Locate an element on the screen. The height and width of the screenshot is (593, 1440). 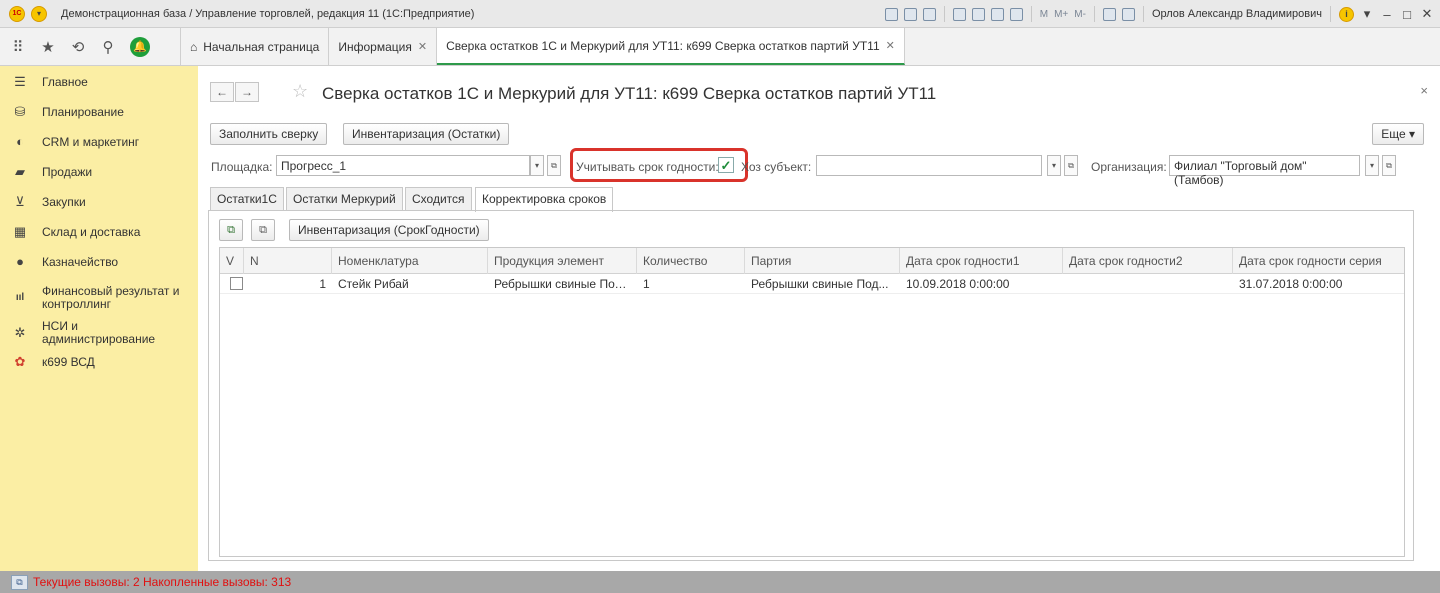
save-icon is located at coordinates (891, 14).